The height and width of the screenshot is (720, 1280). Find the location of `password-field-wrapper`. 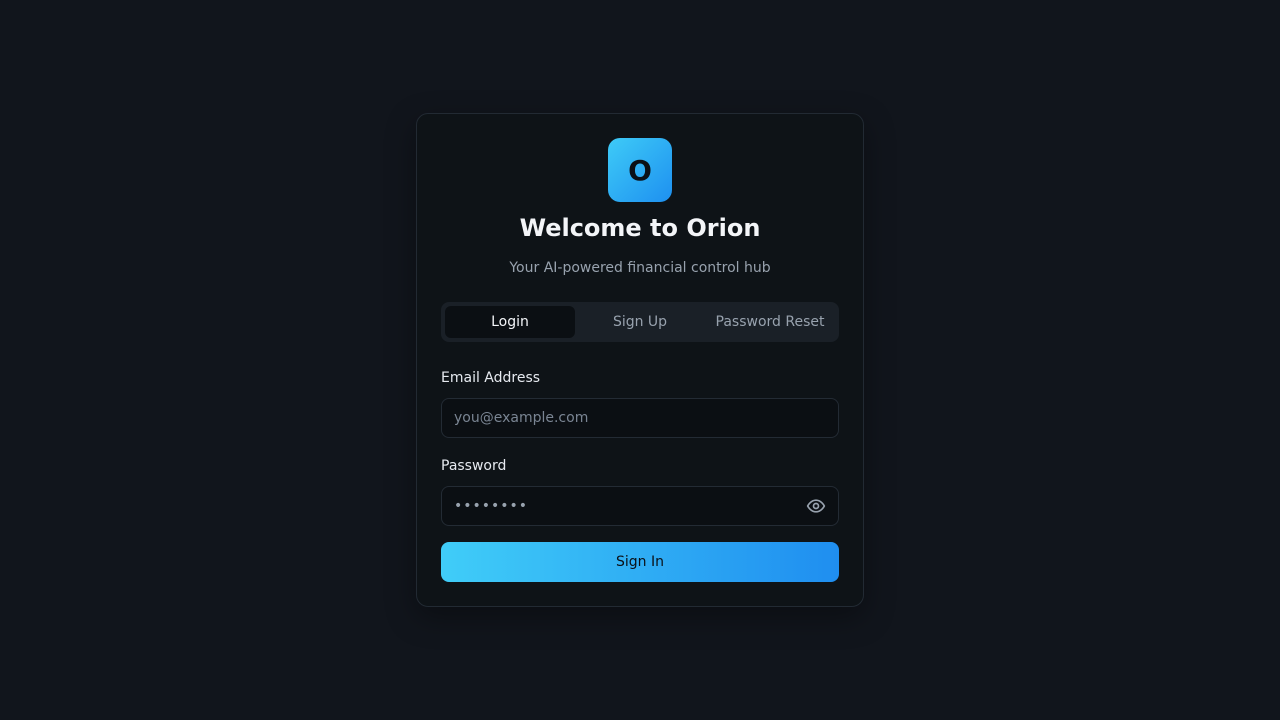

password-field-wrapper is located at coordinates (640, 506).